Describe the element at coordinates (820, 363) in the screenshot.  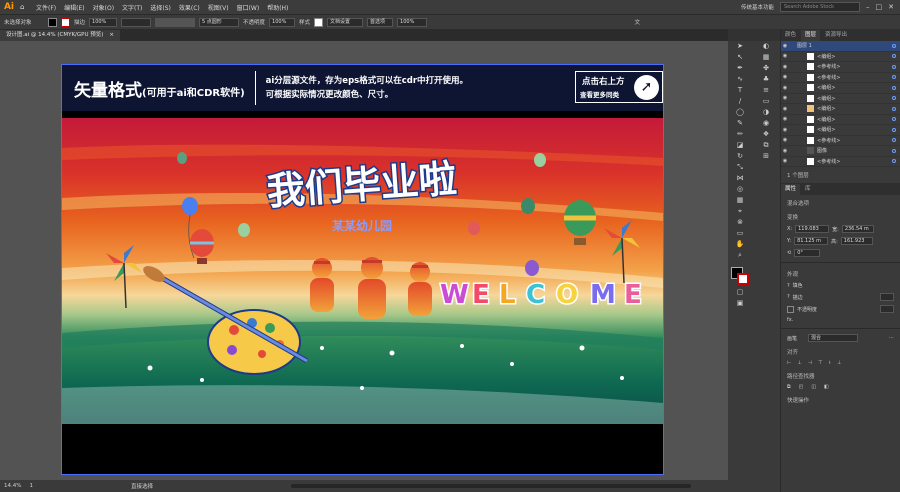
I see `align-top-icon: ⊤` at that location.